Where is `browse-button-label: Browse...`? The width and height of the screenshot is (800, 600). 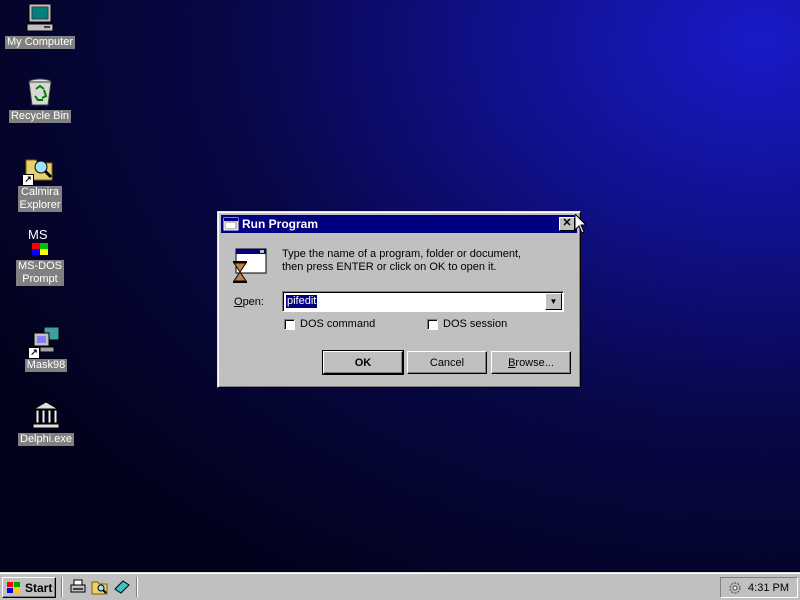 browse-button-label: Browse... is located at coordinates (531, 363).